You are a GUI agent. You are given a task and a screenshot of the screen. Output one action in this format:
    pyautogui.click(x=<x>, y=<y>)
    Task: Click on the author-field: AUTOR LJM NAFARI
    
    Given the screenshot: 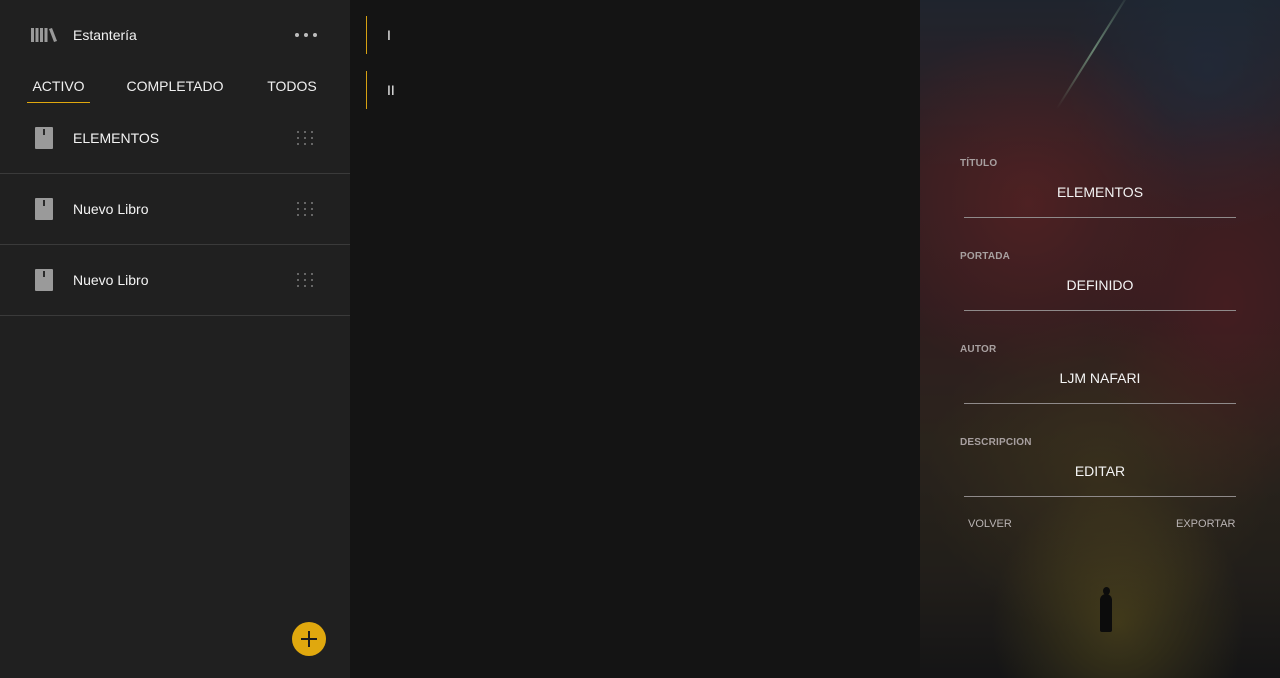 What is the action you would take?
    pyautogui.click(x=1098, y=390)
    